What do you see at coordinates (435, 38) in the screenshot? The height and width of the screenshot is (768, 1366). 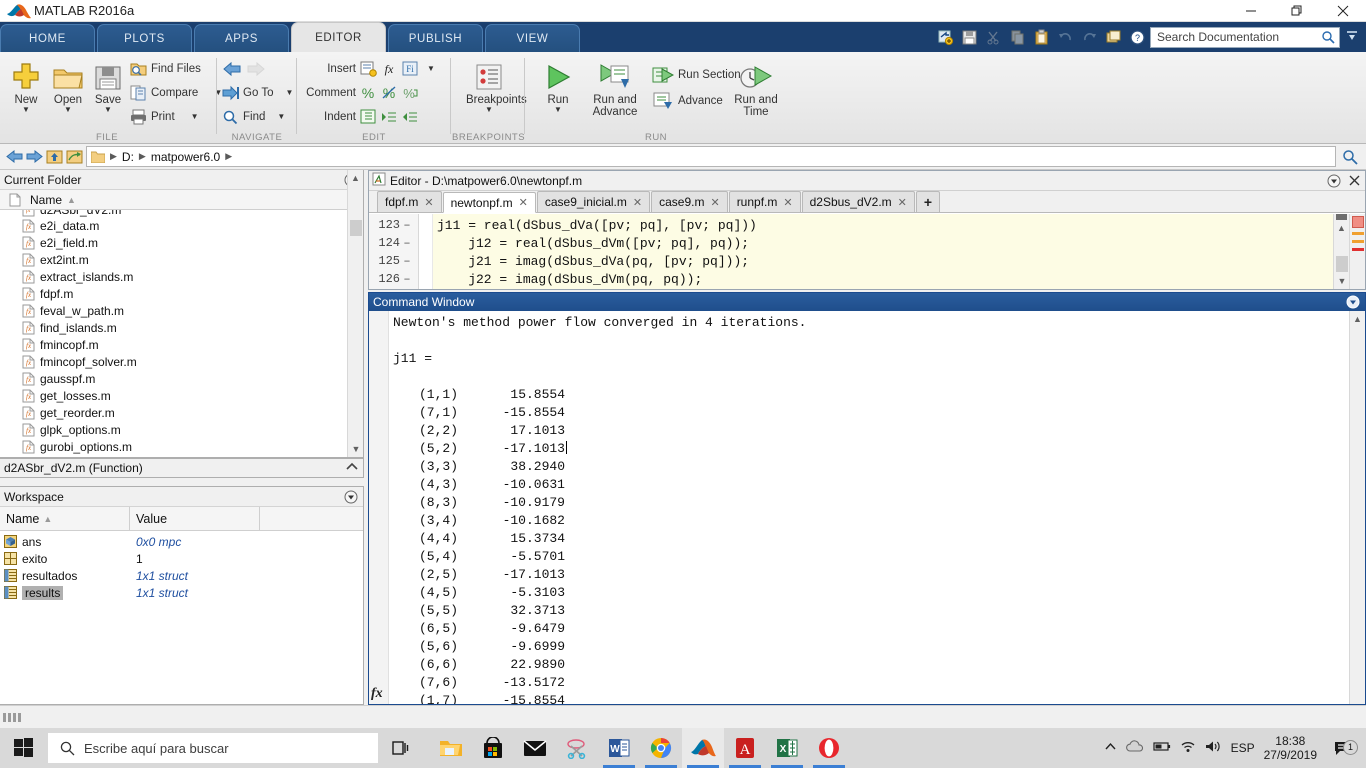 I see `tab-publish: PUBLISH` at bounding box center [435, 38].